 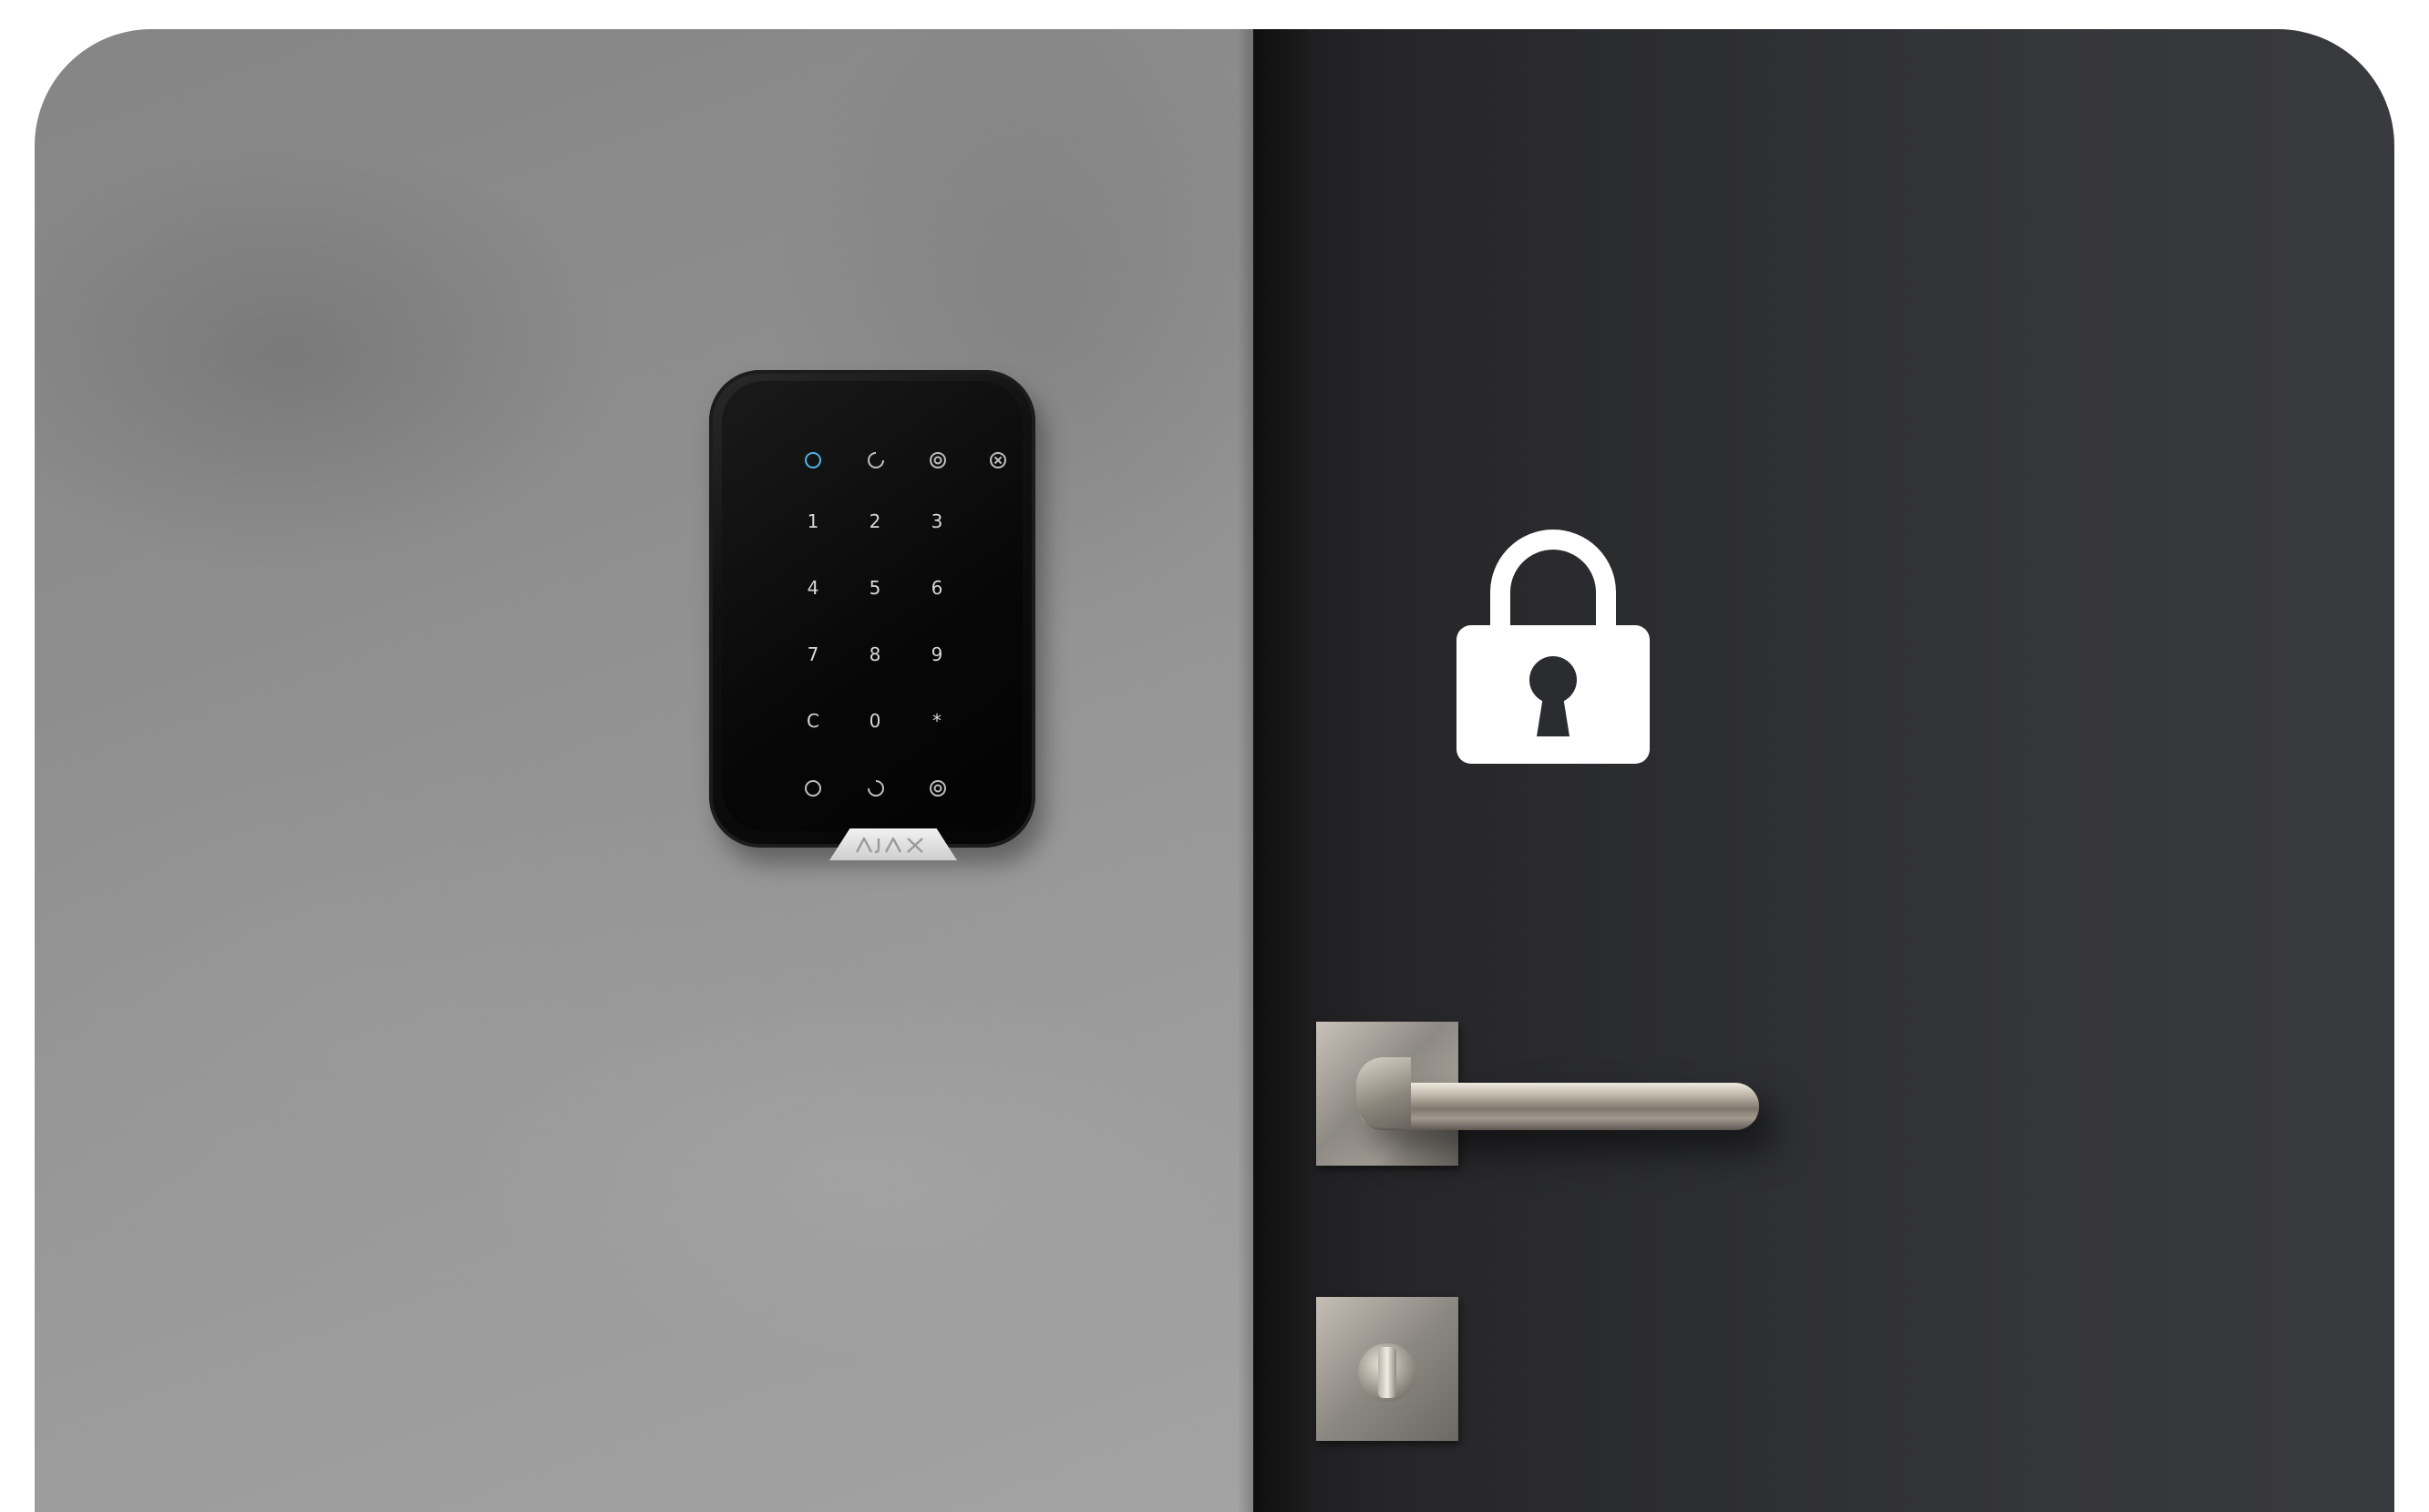 What do you see at coordinates (937, 588) in the screenshot?
I see `key-6: 6` at bounding box center [937, 588].